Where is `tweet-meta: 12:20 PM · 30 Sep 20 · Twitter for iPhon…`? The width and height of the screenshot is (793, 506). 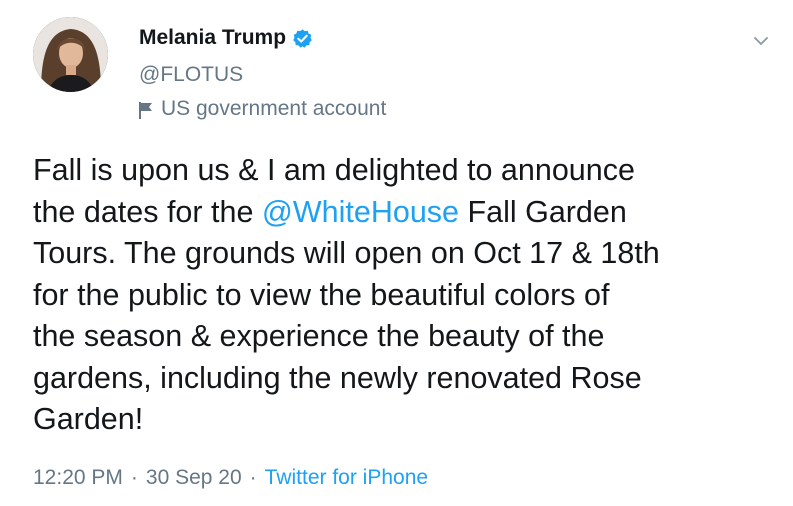 tweet-meta: 12:20 PM · 30 Sep 20 · Twitter for iPhon… is located at coordinates (230, 478).